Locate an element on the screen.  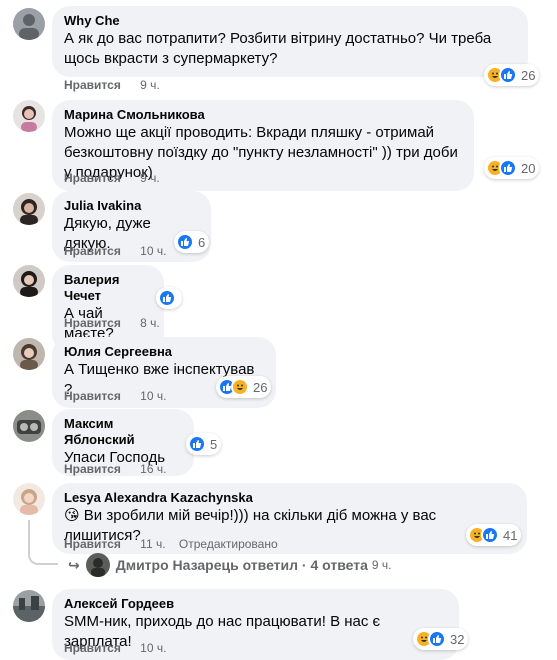
reply-arrow-icon: ↪ is located at coordinates (74, 564).